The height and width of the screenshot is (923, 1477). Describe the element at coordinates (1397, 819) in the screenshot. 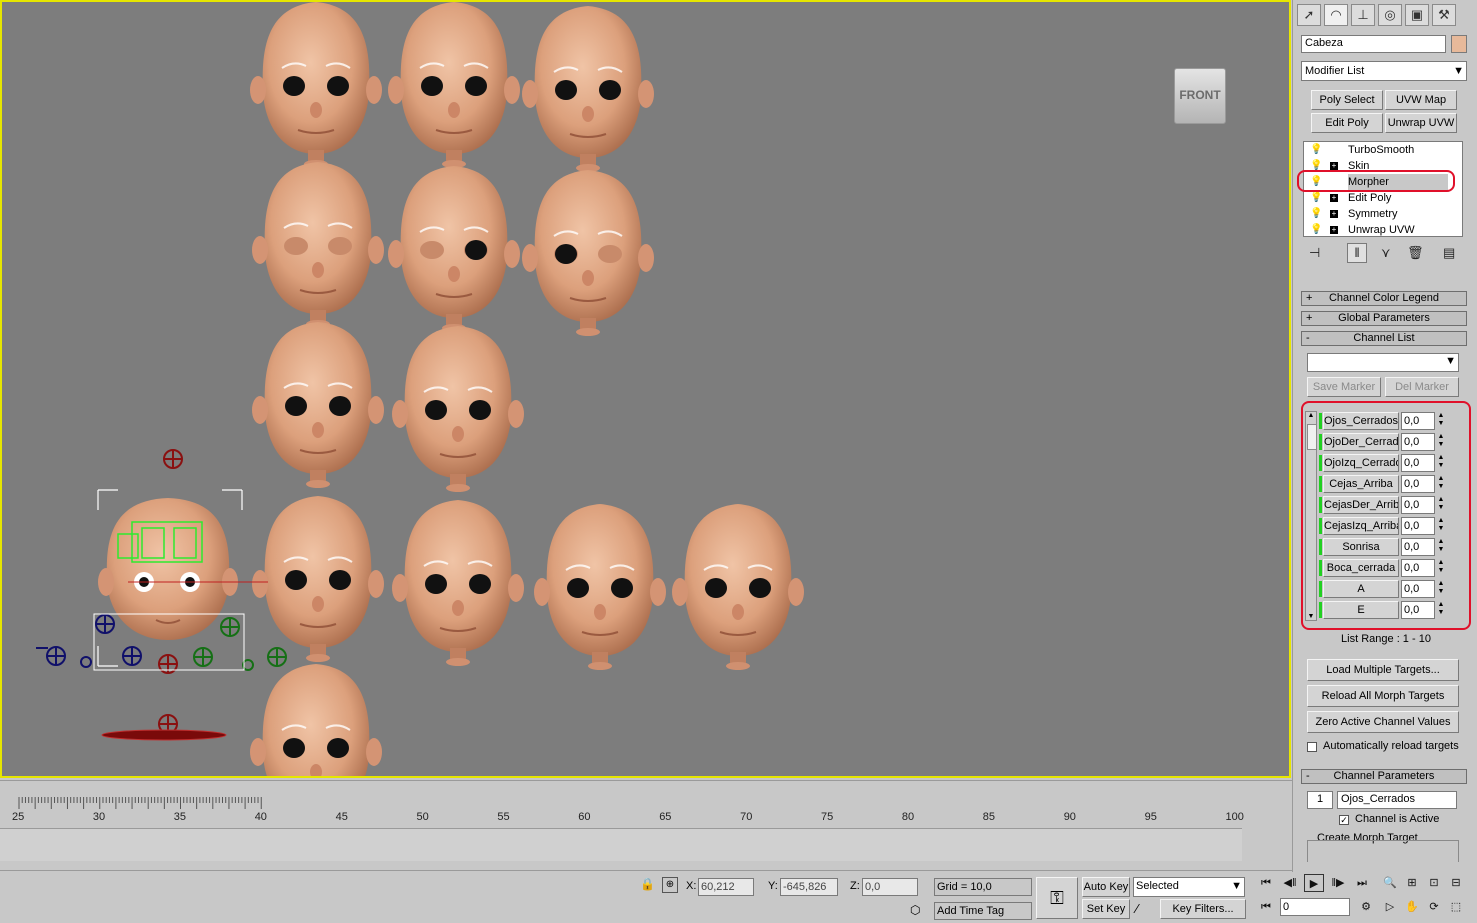

I see `channel-active-label: Channel is Active` at that location.